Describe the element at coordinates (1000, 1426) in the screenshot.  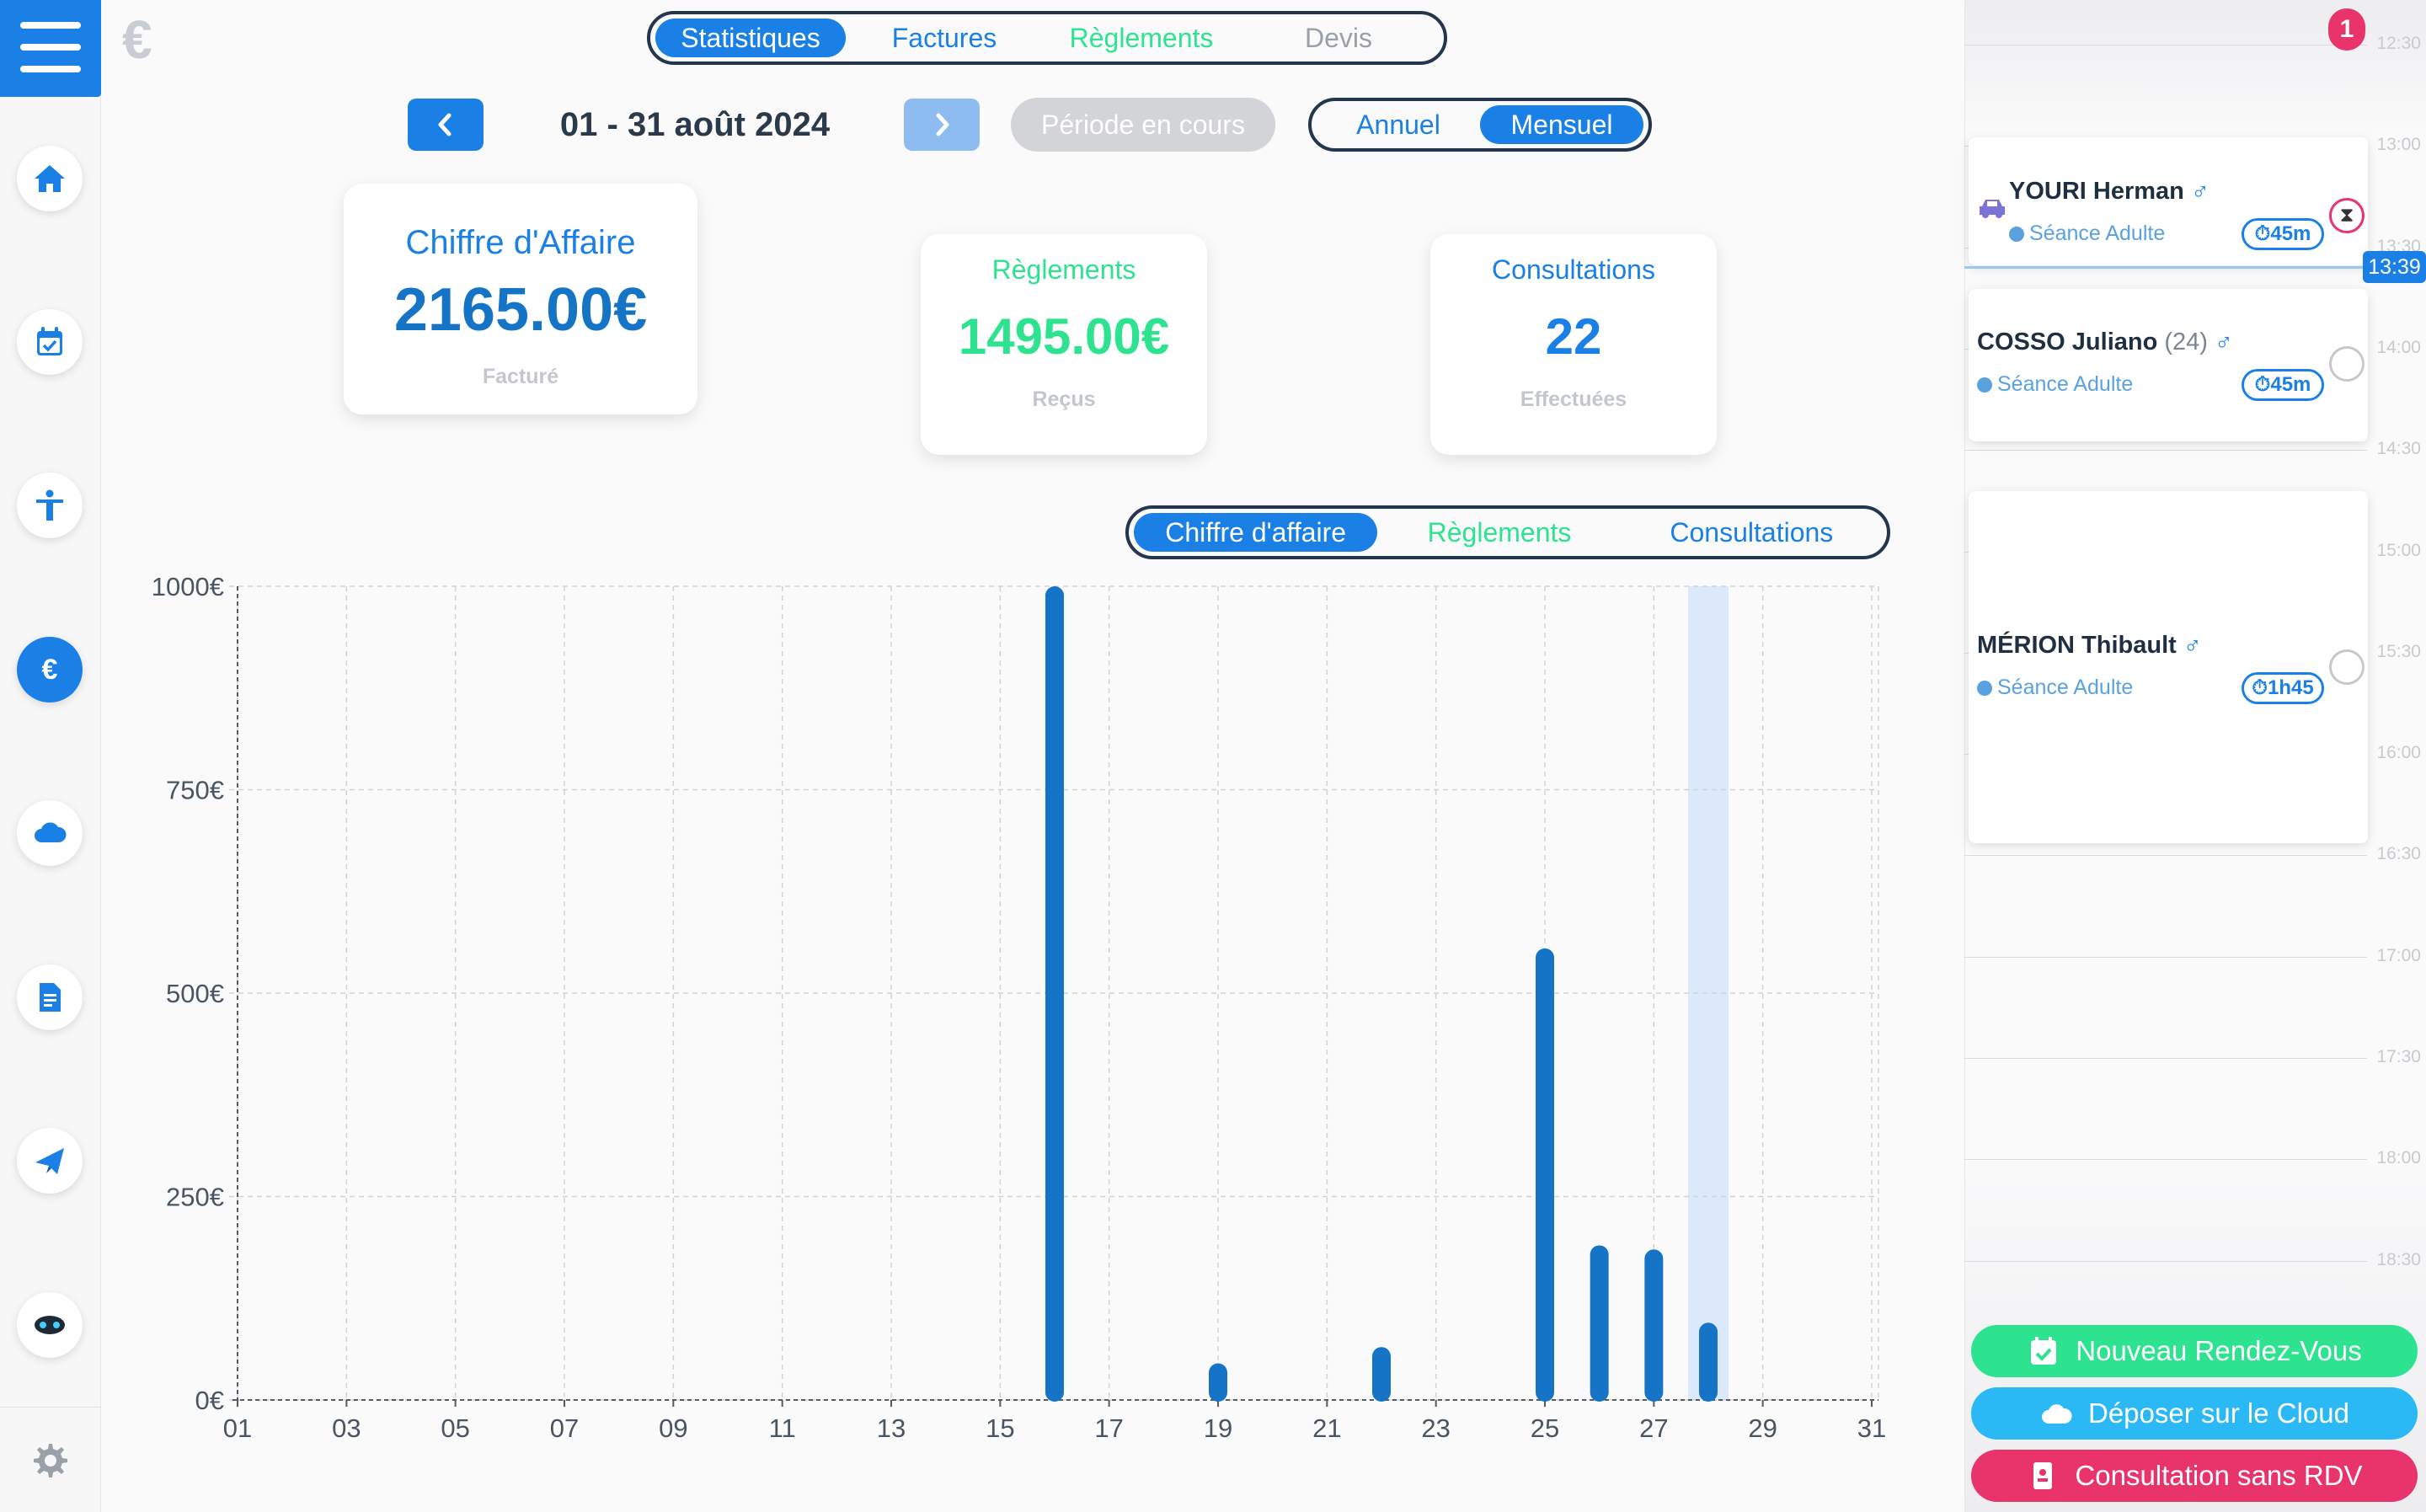
I see `x-tick-label: 15` at that location.